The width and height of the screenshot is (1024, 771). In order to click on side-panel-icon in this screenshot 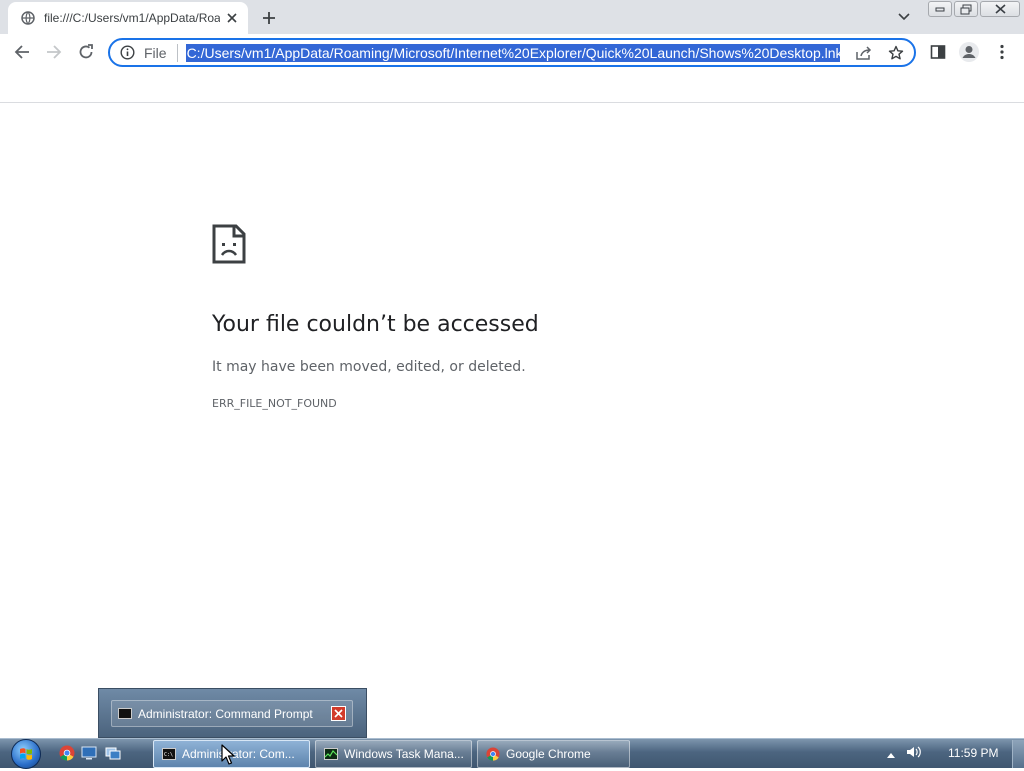, I will do `click(938, 52)`.